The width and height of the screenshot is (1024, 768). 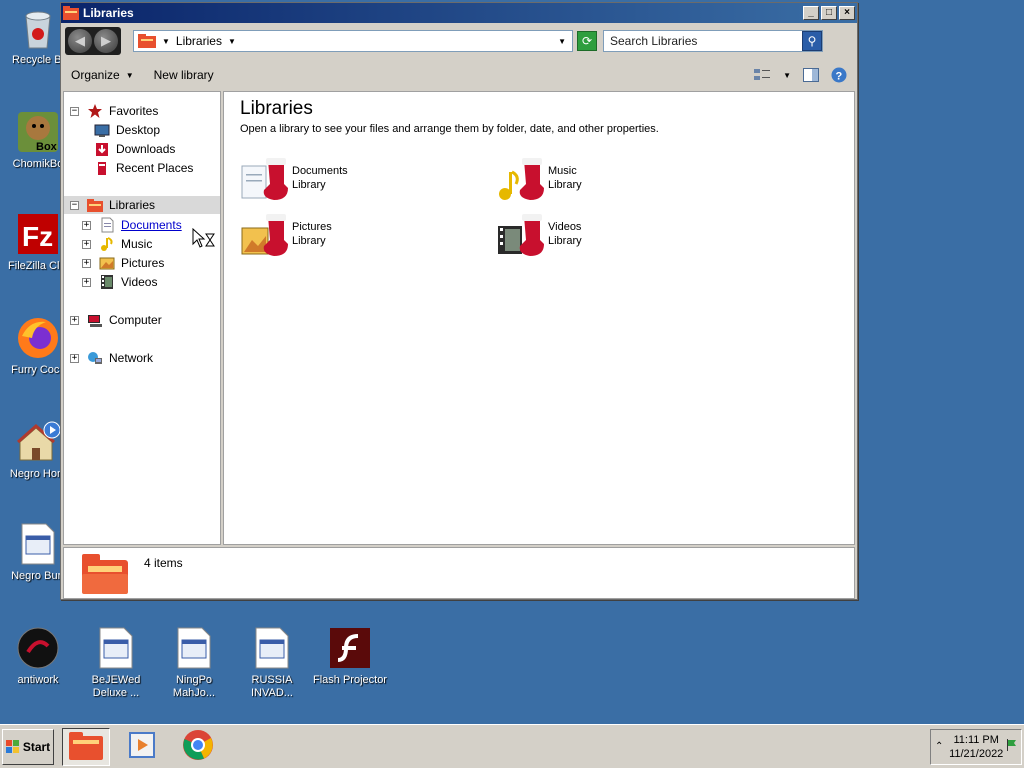 What do you see at coordinates (142, 747) in the screenshot?
I see `taskbar-media-player-button` at bounding box center [142, 747].